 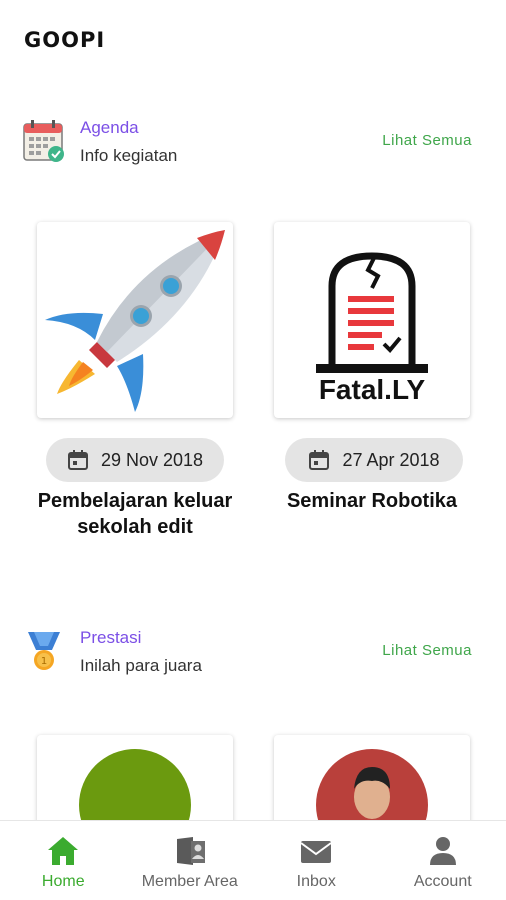 I want to click on event-title: Seminar Robotika, so click(x=372, y=501).